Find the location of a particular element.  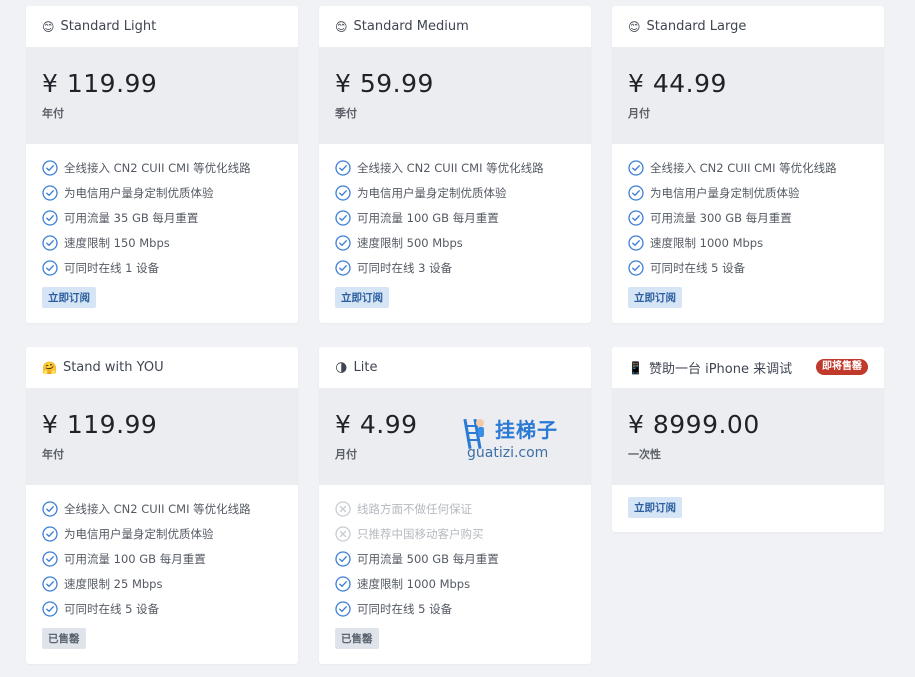

plan-card: 📱 赞助一台 iPhone 来调试 即将售罄 ¥ 8999.00 一次性 立即订阅 is located at coordinates (748, 439).